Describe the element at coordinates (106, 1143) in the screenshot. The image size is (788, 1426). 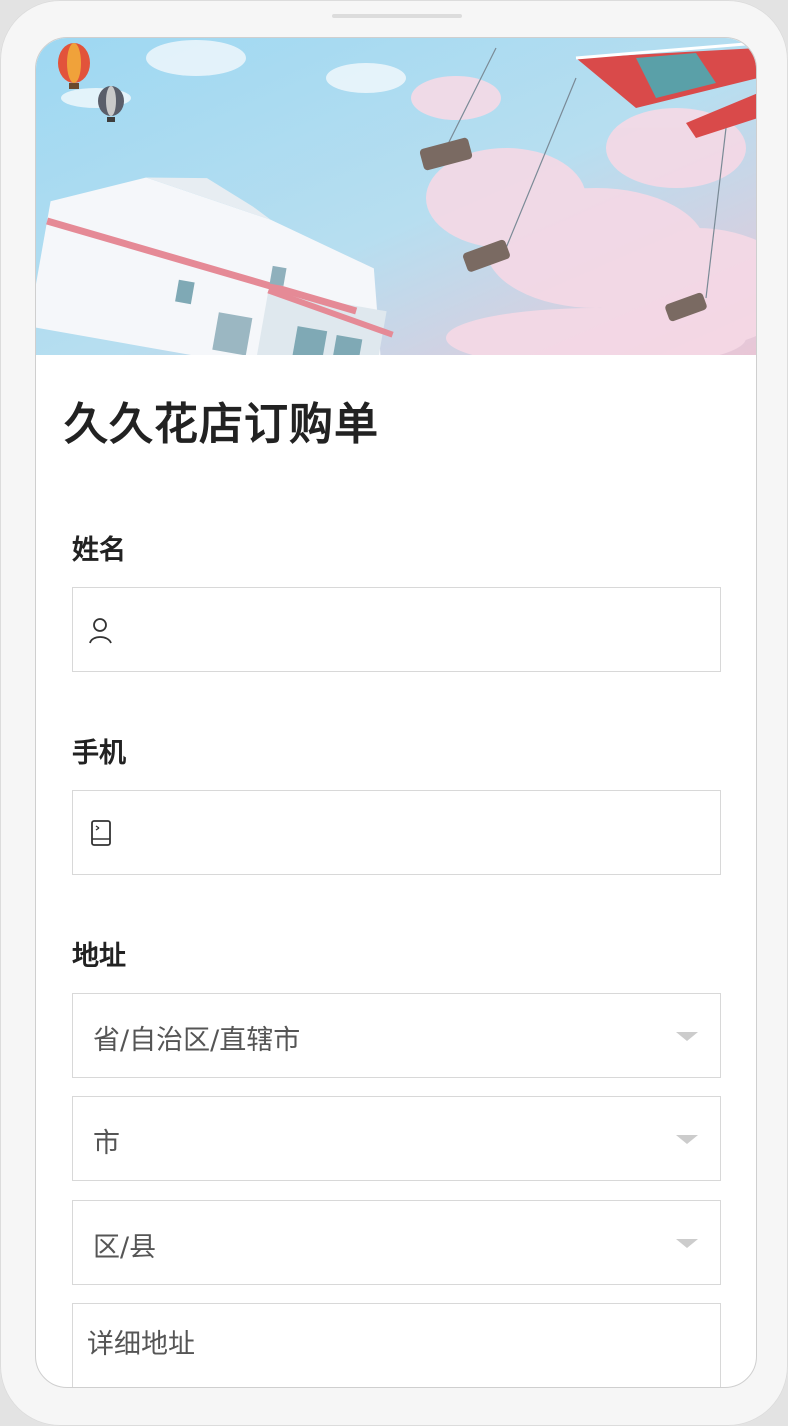
I see `city-select-value: 市` at that location.